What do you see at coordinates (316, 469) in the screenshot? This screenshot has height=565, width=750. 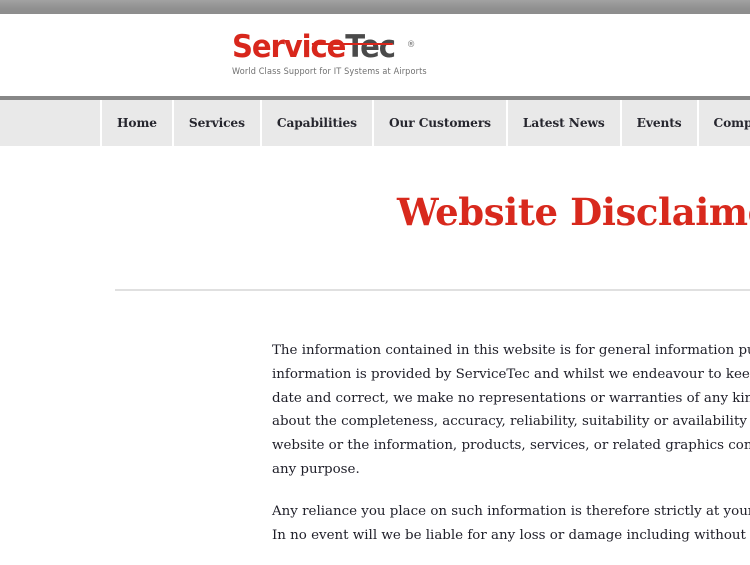 I see `paragraph-1-line-6: any purpose.` at bounding box center [316, 469].